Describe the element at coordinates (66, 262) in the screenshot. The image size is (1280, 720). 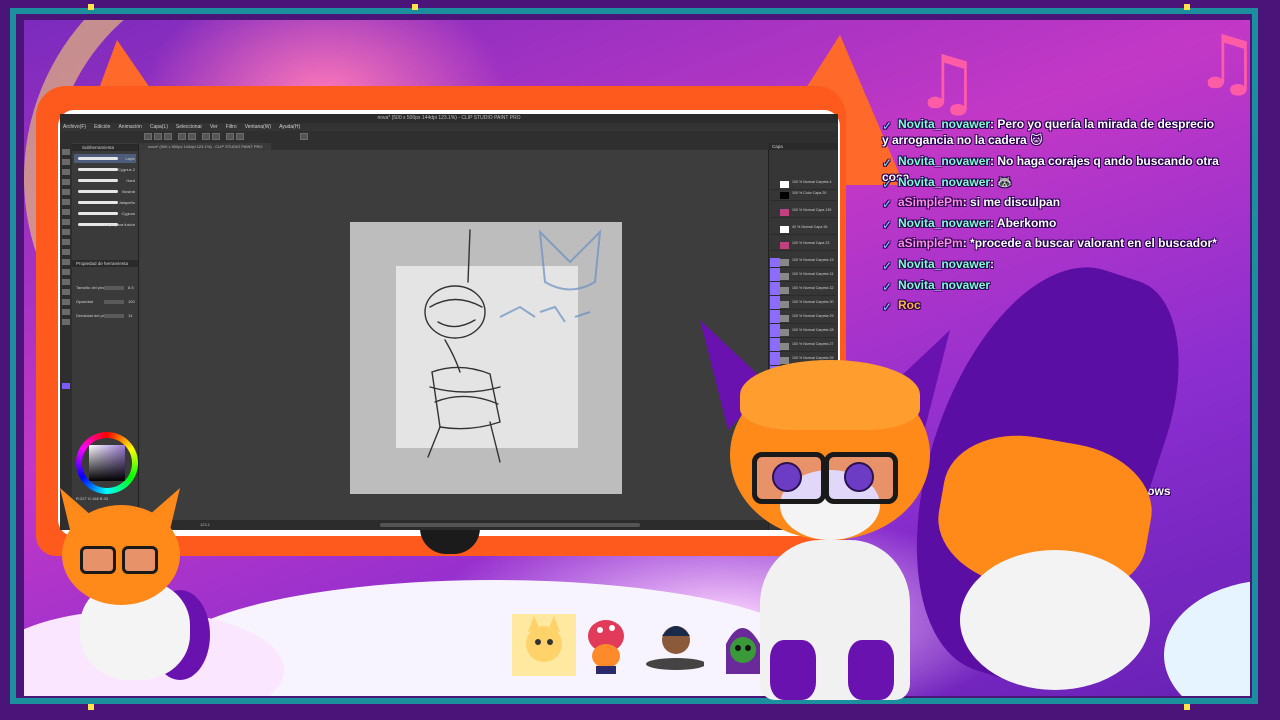
I see `gradient-tool-icon` at that location.